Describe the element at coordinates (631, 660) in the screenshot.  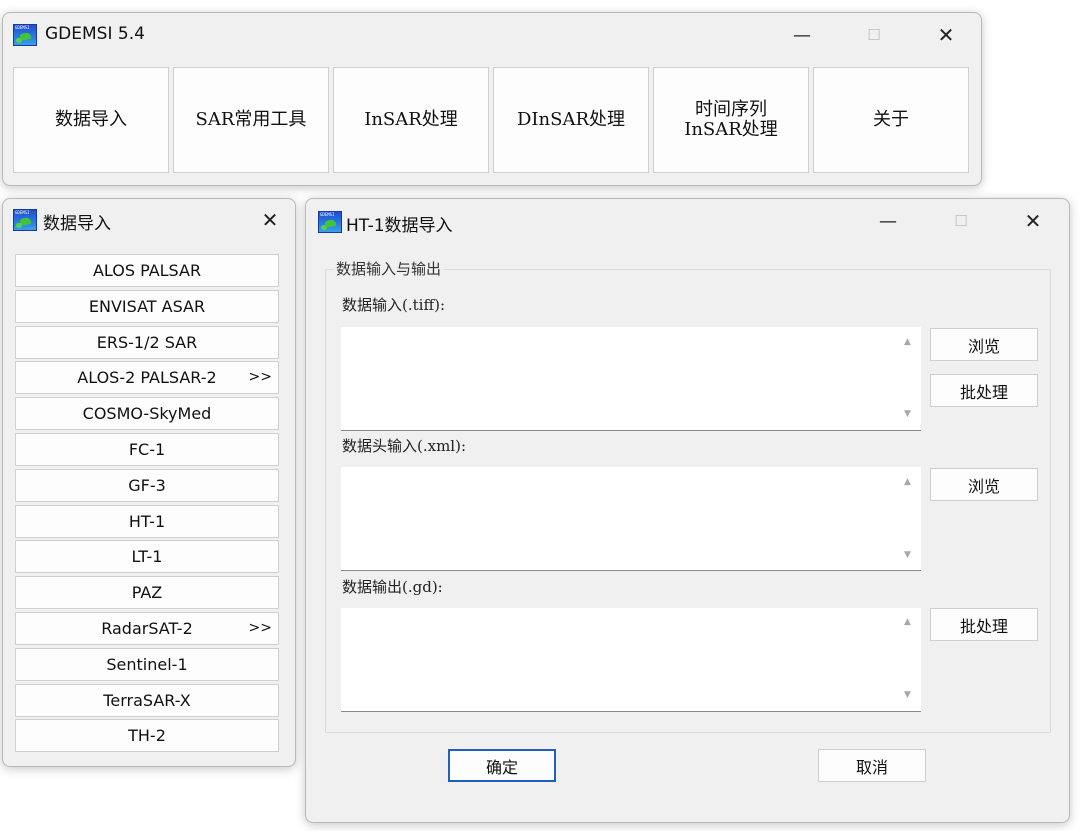
I see `gd-output-textarea` at that location.